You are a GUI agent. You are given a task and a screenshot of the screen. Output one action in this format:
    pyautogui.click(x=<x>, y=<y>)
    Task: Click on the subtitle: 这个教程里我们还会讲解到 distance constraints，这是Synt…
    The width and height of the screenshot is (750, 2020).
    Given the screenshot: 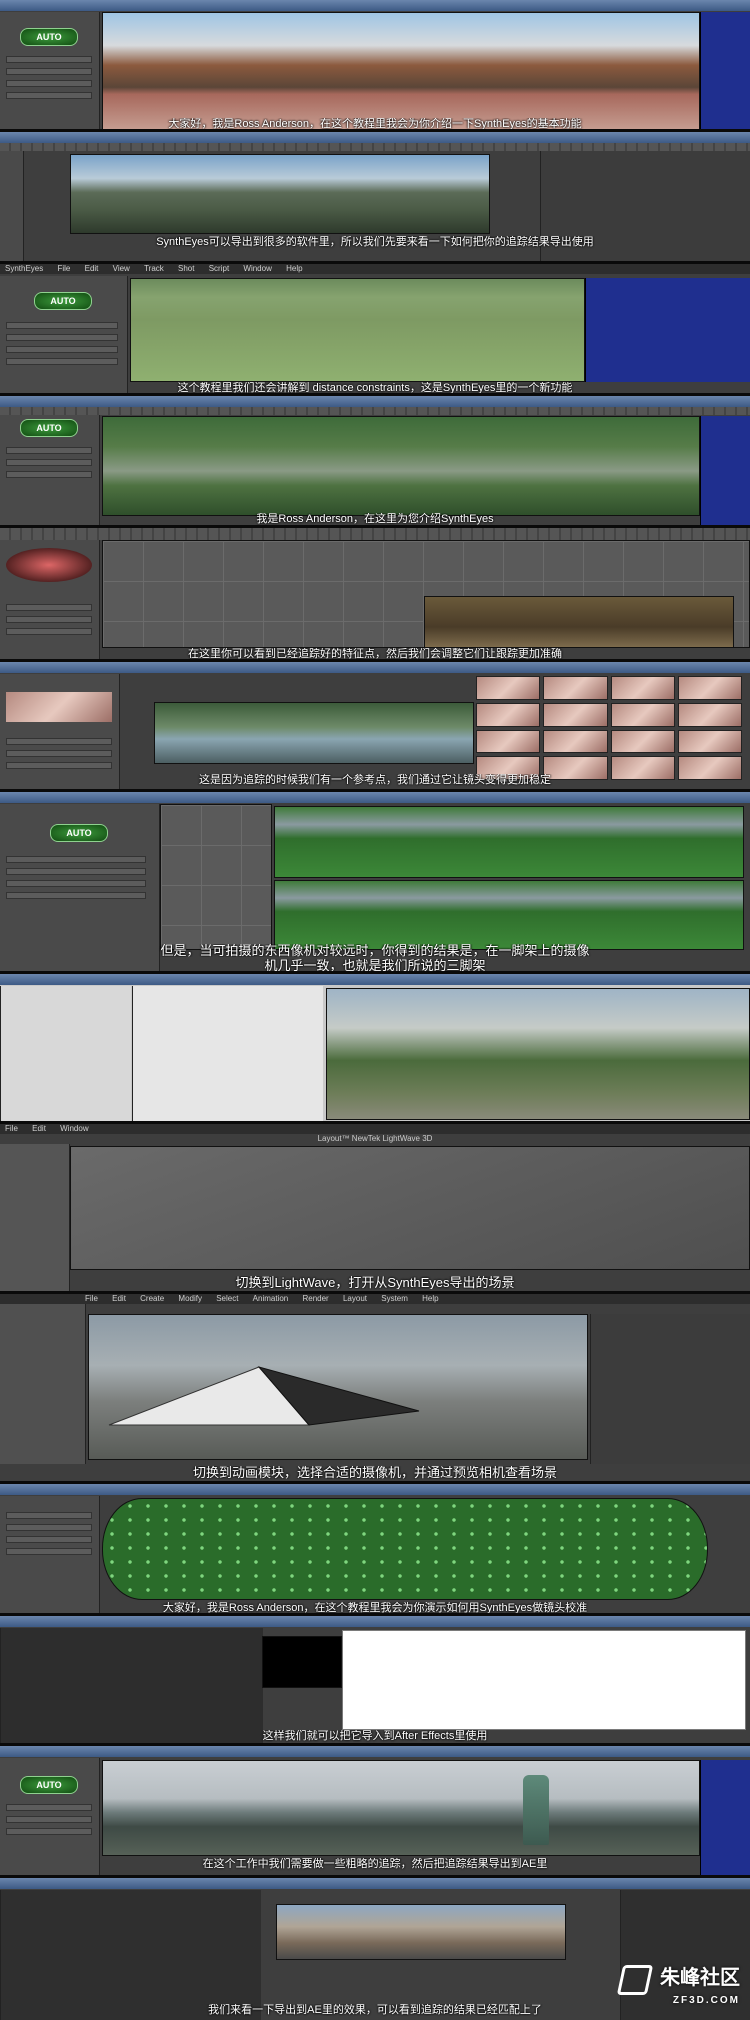 What is the action you would take?
    pyautogui.click(x=375, y=388)
    